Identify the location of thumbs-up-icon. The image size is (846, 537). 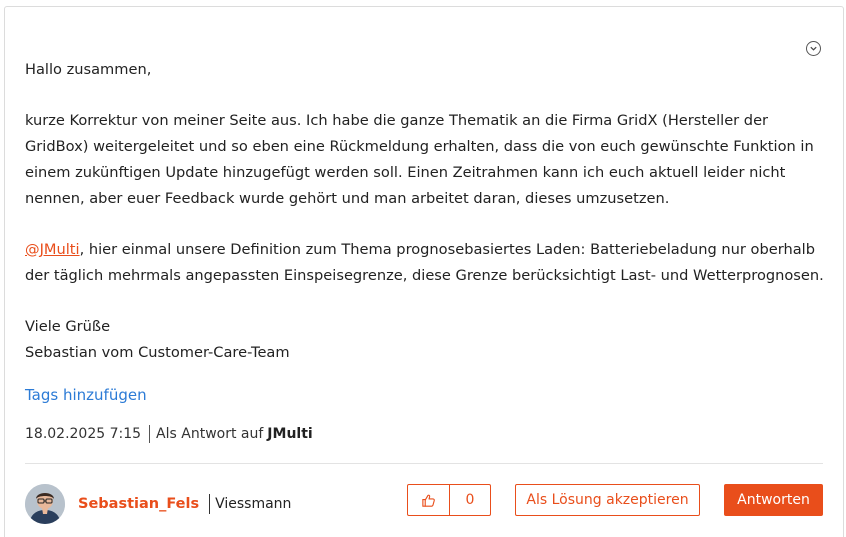
(428, 500).